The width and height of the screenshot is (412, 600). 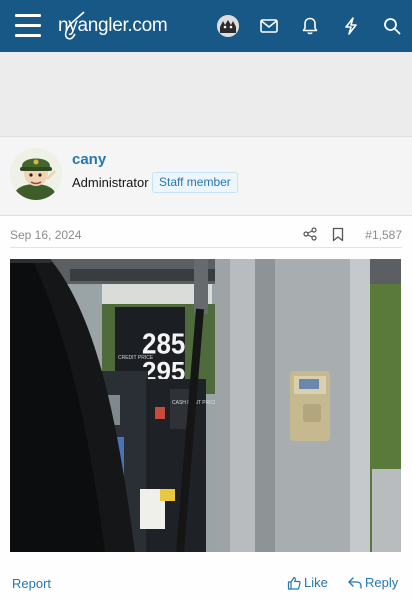 I want to click on logo-text: nyangler.com, so click(x=113, y=25).